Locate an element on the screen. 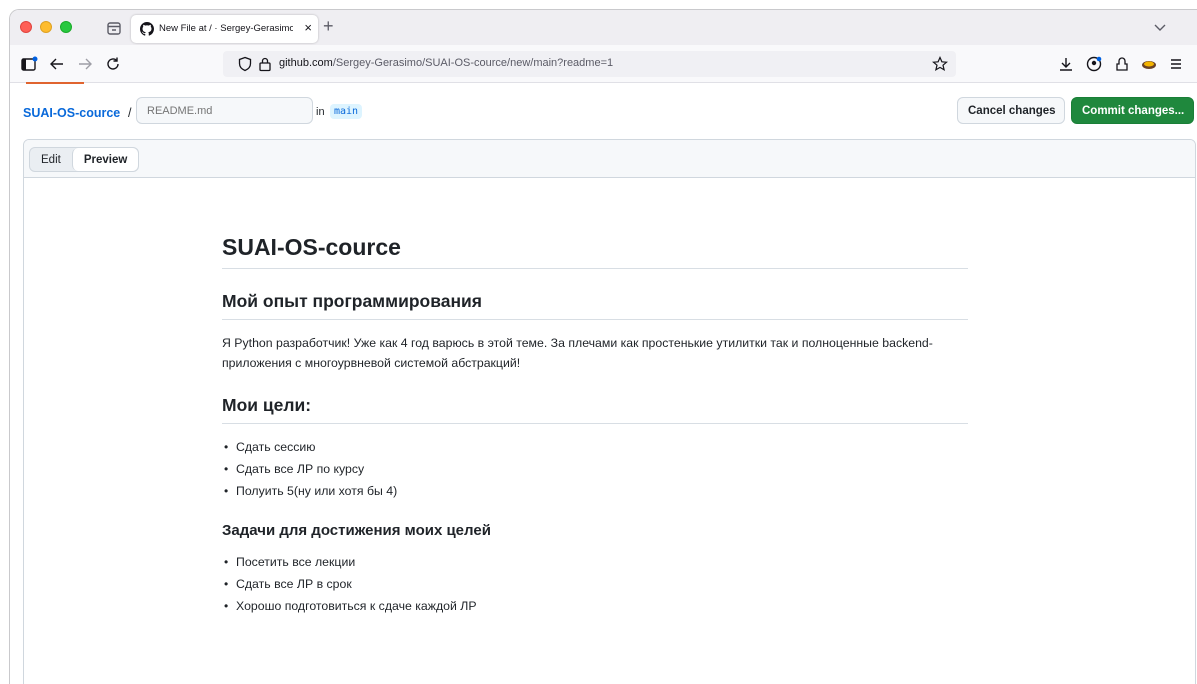 The image size is (1197, 684). list-item: Сдать все ЛР в срок is located at coordinates (596, 584).